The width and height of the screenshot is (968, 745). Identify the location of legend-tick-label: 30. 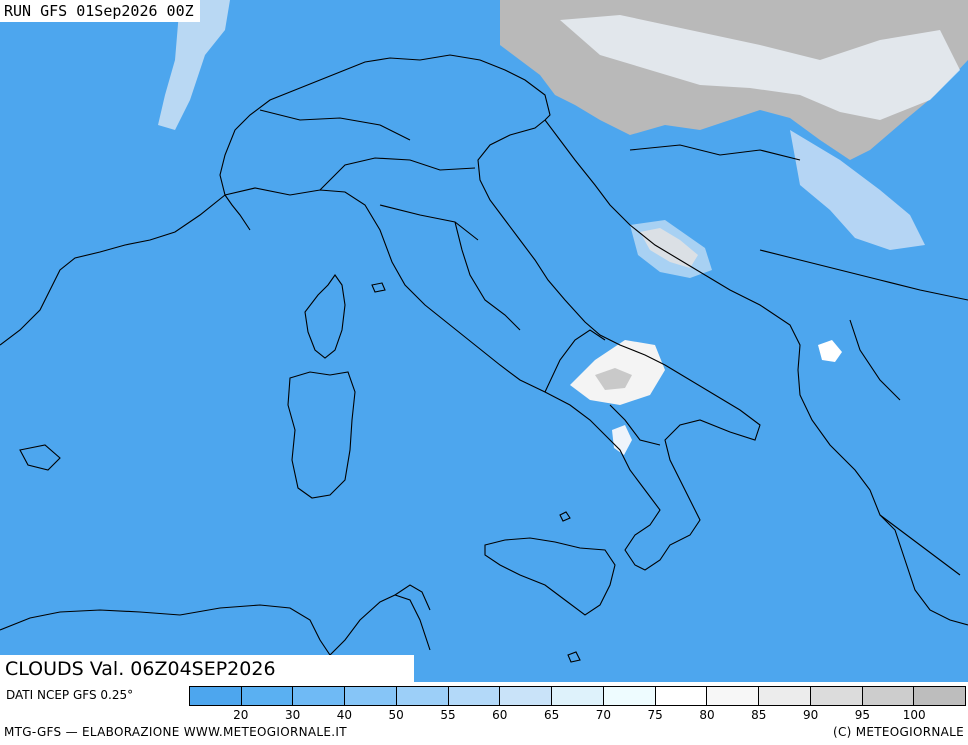
(292, 715).